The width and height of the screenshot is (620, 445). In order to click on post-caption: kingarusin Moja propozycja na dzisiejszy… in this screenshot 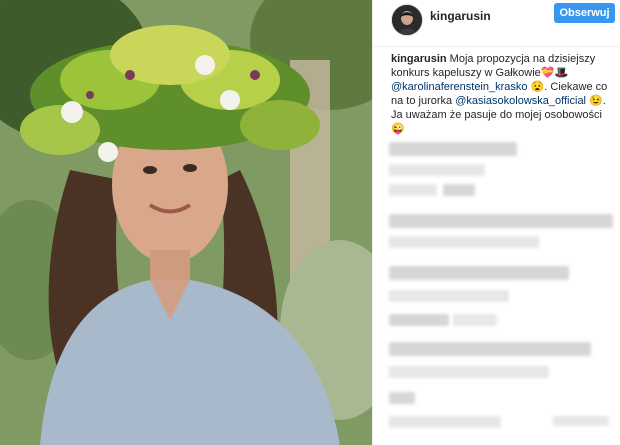, I will do `click(500, 94)`.